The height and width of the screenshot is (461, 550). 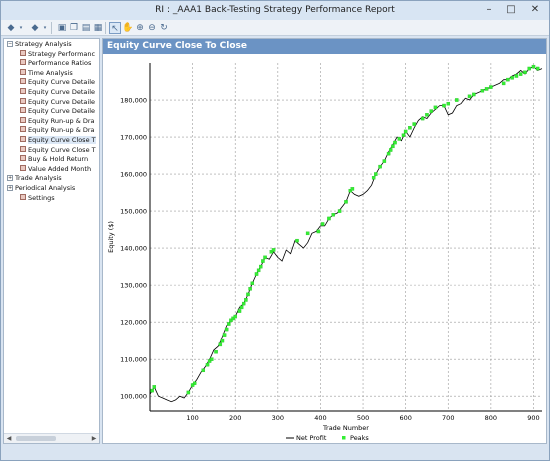 I want to click on legend-net-profit-label: Net Profit, so click(x=311, y=438).